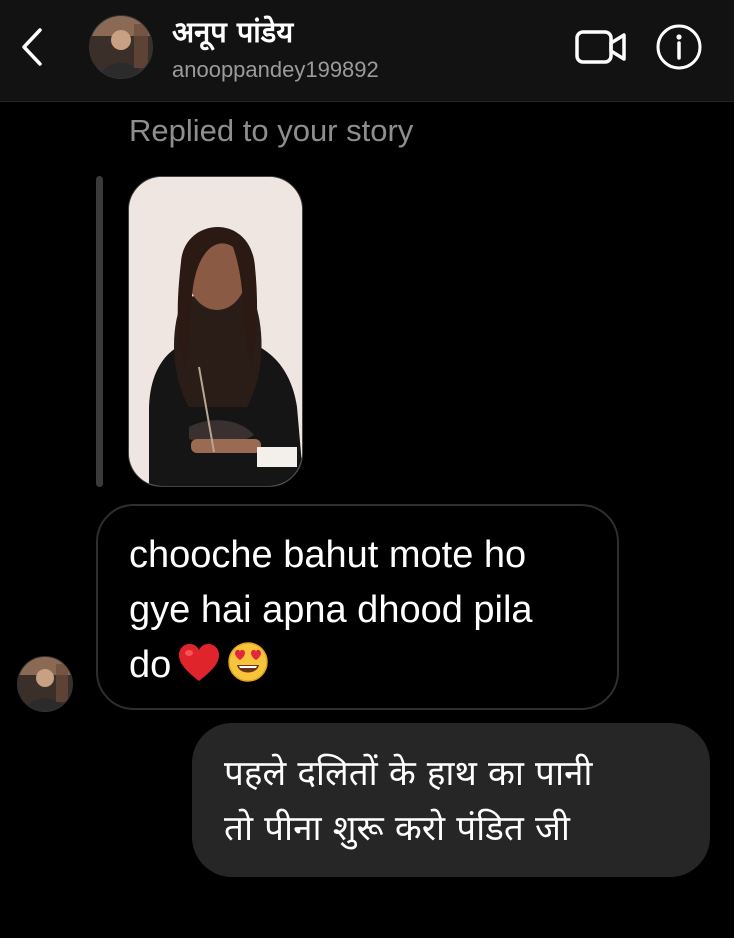  I want to click on video-call-button, so click(602, 47).